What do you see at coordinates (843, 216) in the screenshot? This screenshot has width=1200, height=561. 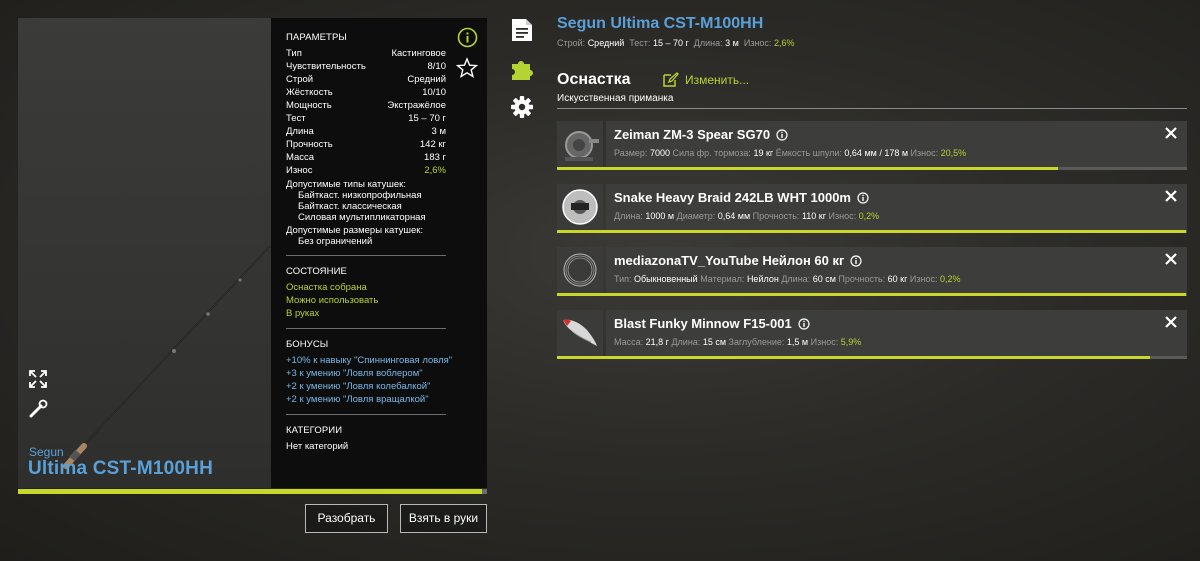 I see `stat-label: Износ:` at bounding box center [843, 216].